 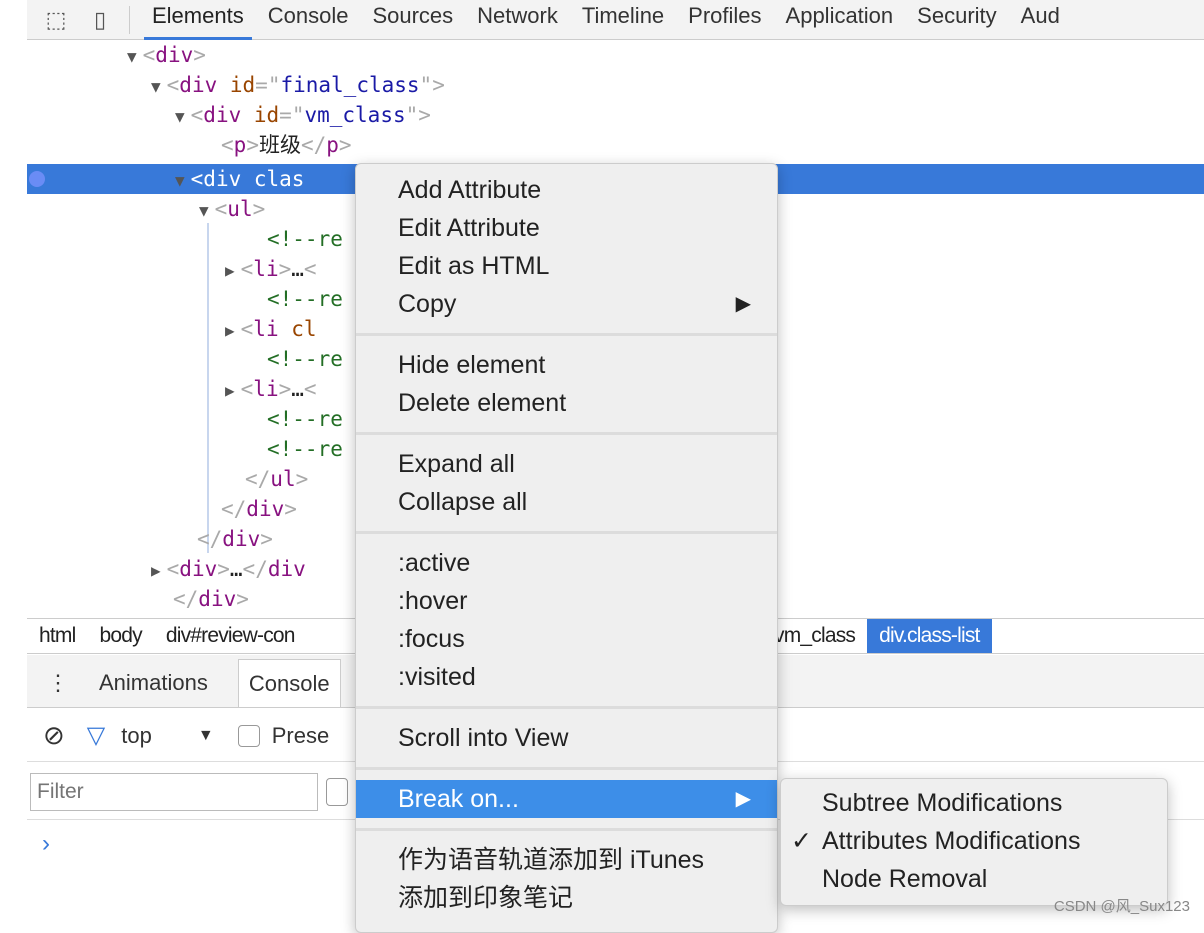 I want to click on dom-node: ▼ <div id="vm_class">, so click(x=615, y=115).